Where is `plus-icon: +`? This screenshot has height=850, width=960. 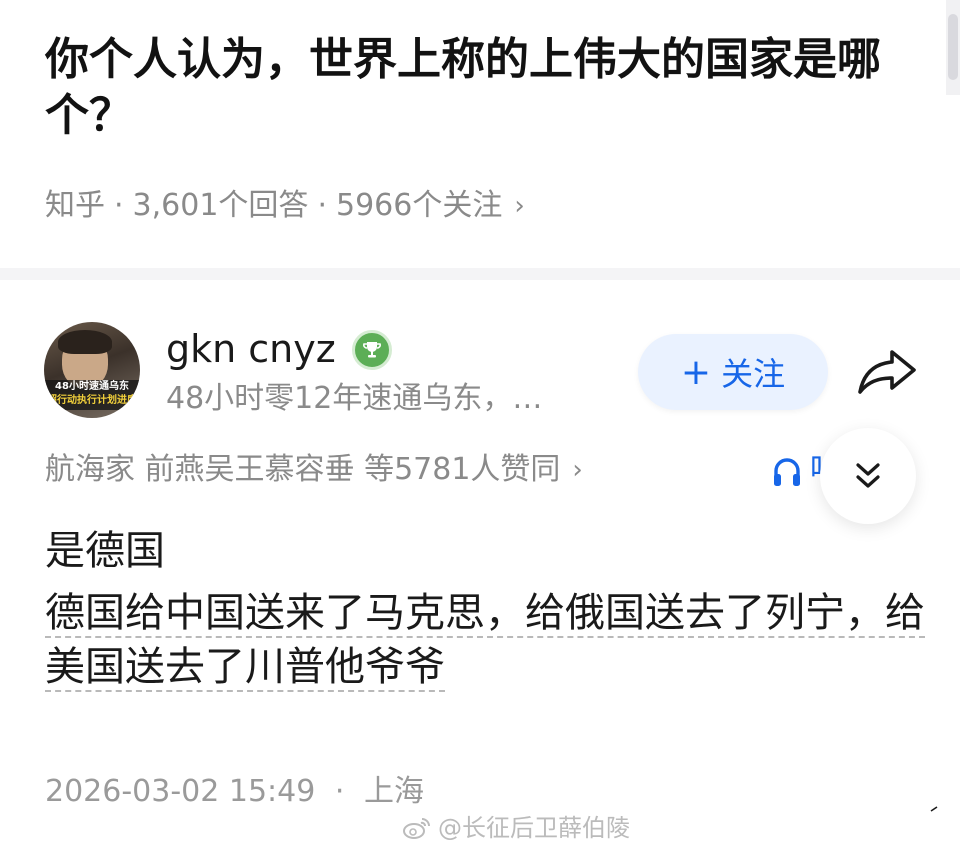
plus-icon: + is located at coordinates (696, 372).